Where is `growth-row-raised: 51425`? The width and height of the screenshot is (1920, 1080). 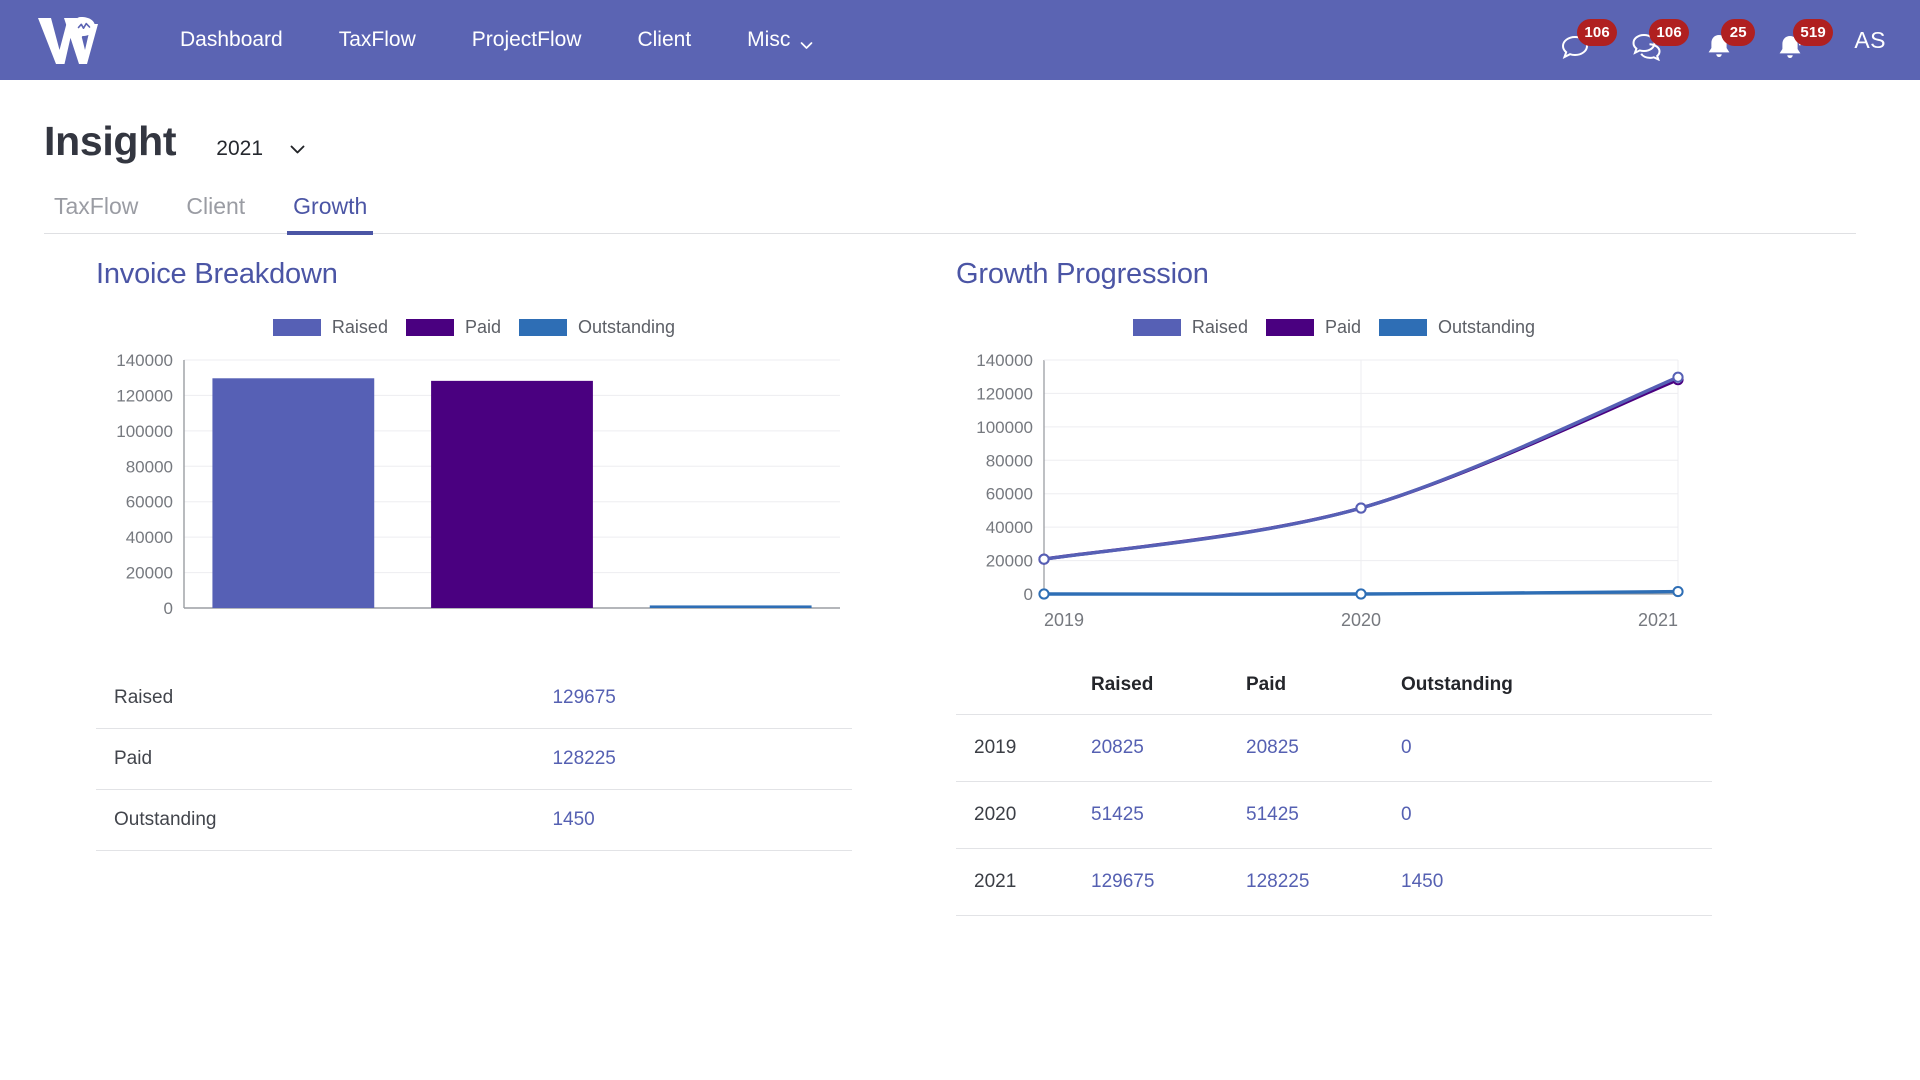
growth-row-raised: 51425 is located at coordinates (1168, 815).